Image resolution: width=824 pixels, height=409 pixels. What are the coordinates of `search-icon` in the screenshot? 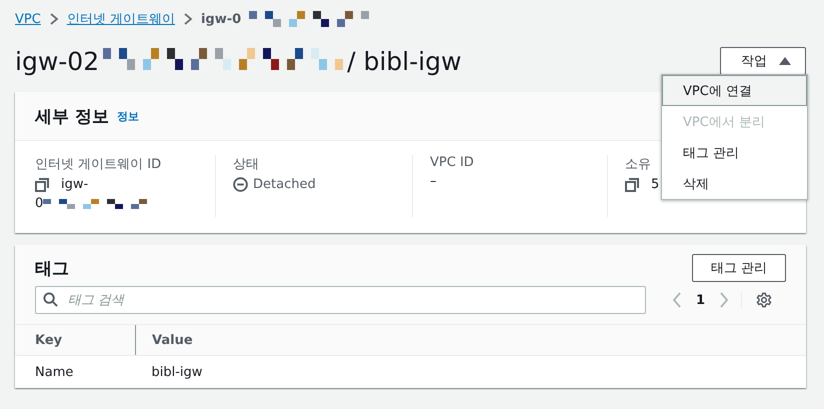 It's located at (50, 299).